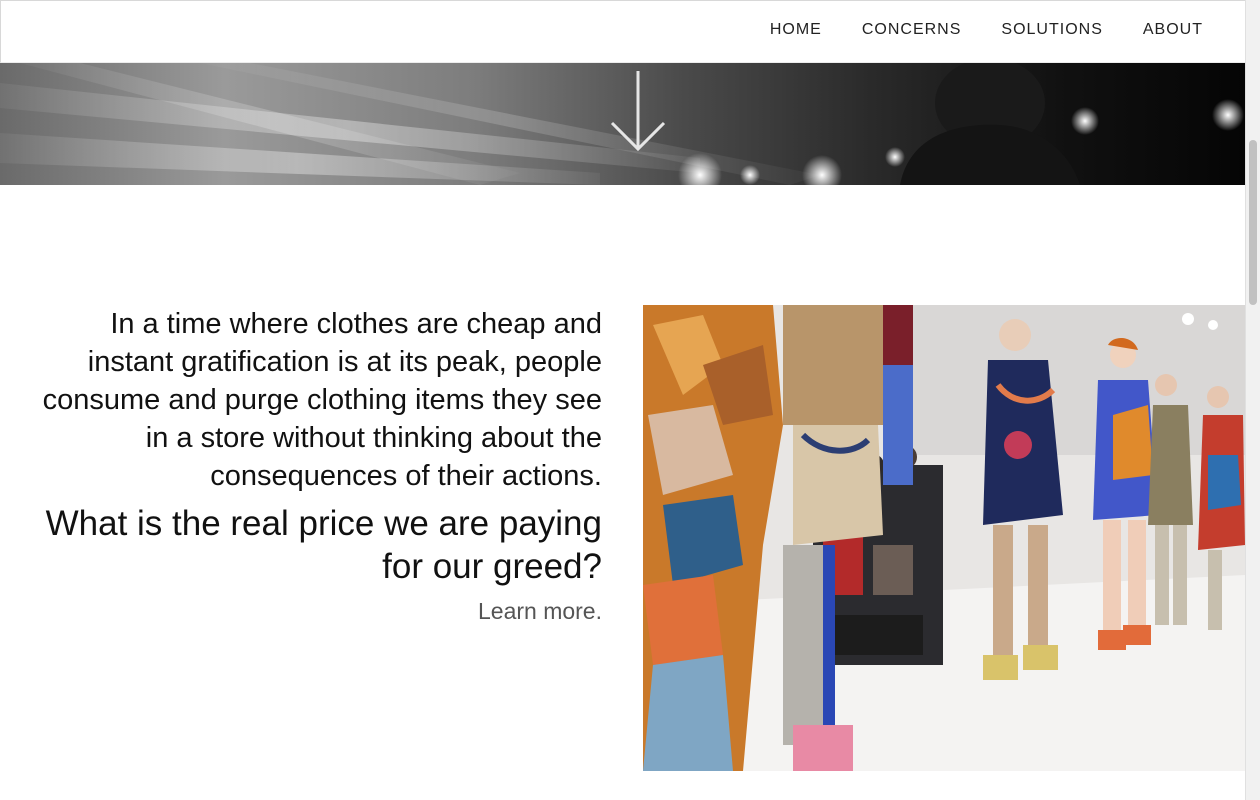 The image size is (1260, 800). Describe the element at coordinates (1051, 30) in the screenshot. I see `nav-solutions-link: SOLUTIONS` at that location.